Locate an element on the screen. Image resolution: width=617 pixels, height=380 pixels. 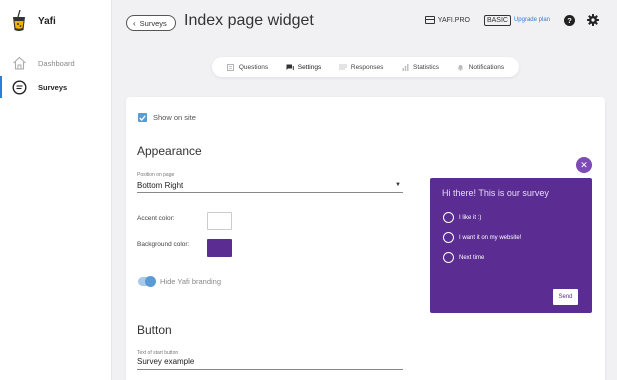
app-name: Yafi is located at coordinates (47, 21).